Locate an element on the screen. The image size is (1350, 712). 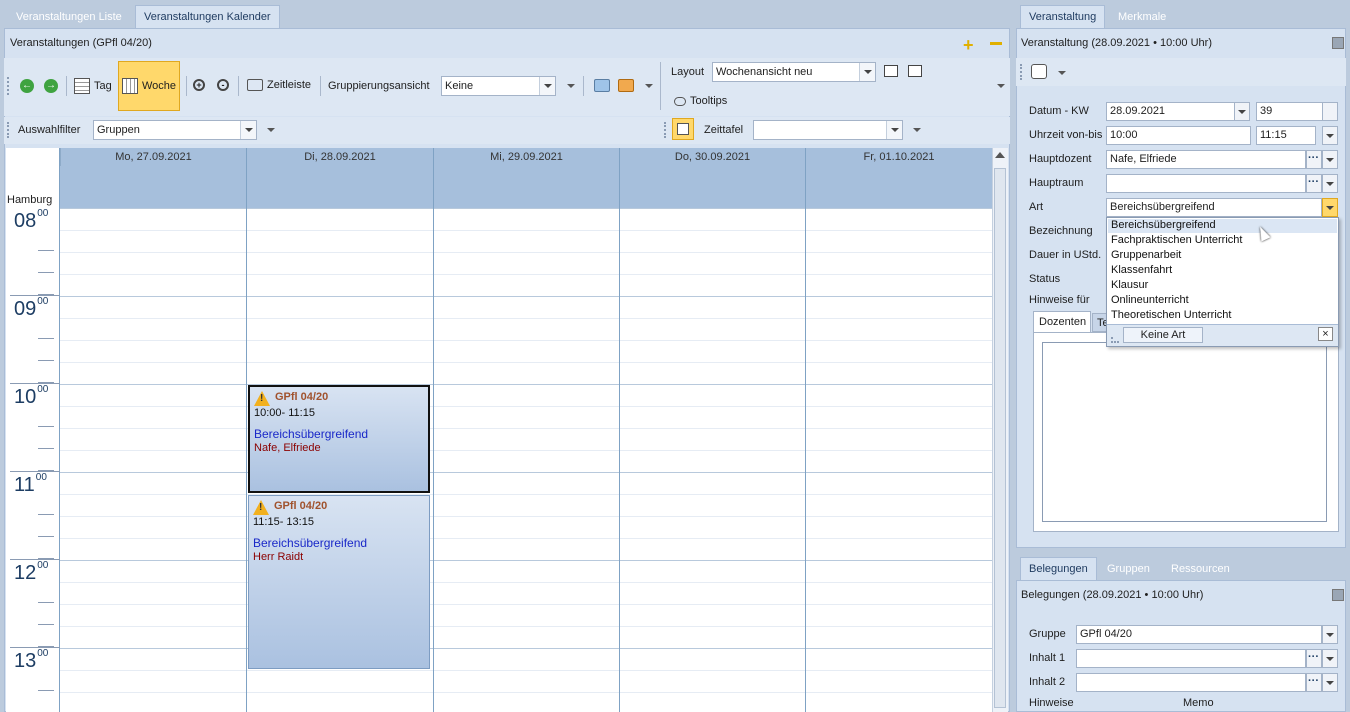
forward-arrow-icon: → is located at coordinates (51, 86).